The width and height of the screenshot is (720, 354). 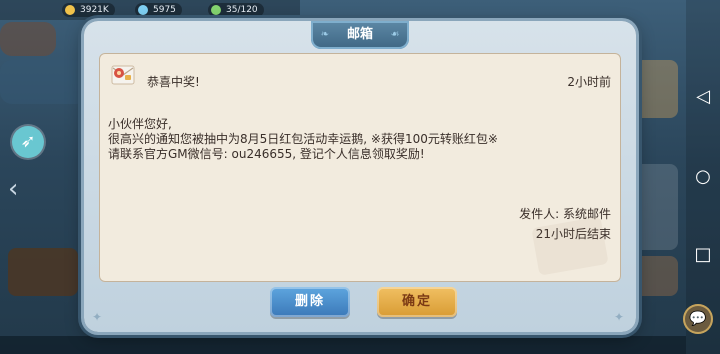 I want to click on confirm-button: 确定, so click(x=417, y=302).